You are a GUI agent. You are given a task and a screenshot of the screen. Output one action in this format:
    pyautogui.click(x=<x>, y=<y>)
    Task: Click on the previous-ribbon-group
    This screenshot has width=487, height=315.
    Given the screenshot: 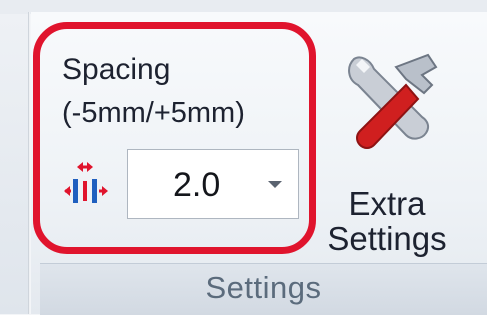 What is the action you would take?
    pyautogui.click(x=14, y=164)
    